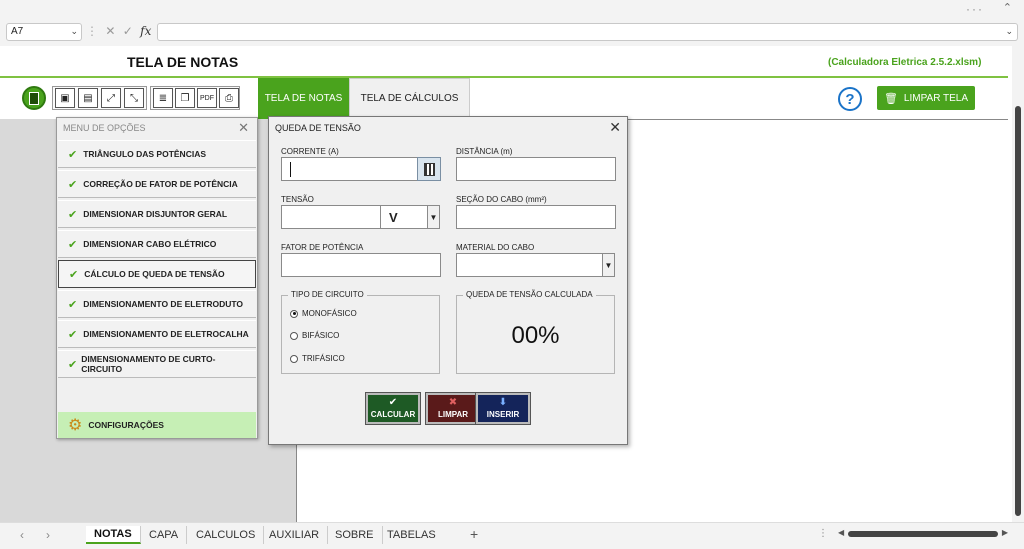  What do you see at coordinates (104, 128) in the screenshot?
I see `menu-title: MENU DE OPÇÕES` at bounding box center [104, 128].